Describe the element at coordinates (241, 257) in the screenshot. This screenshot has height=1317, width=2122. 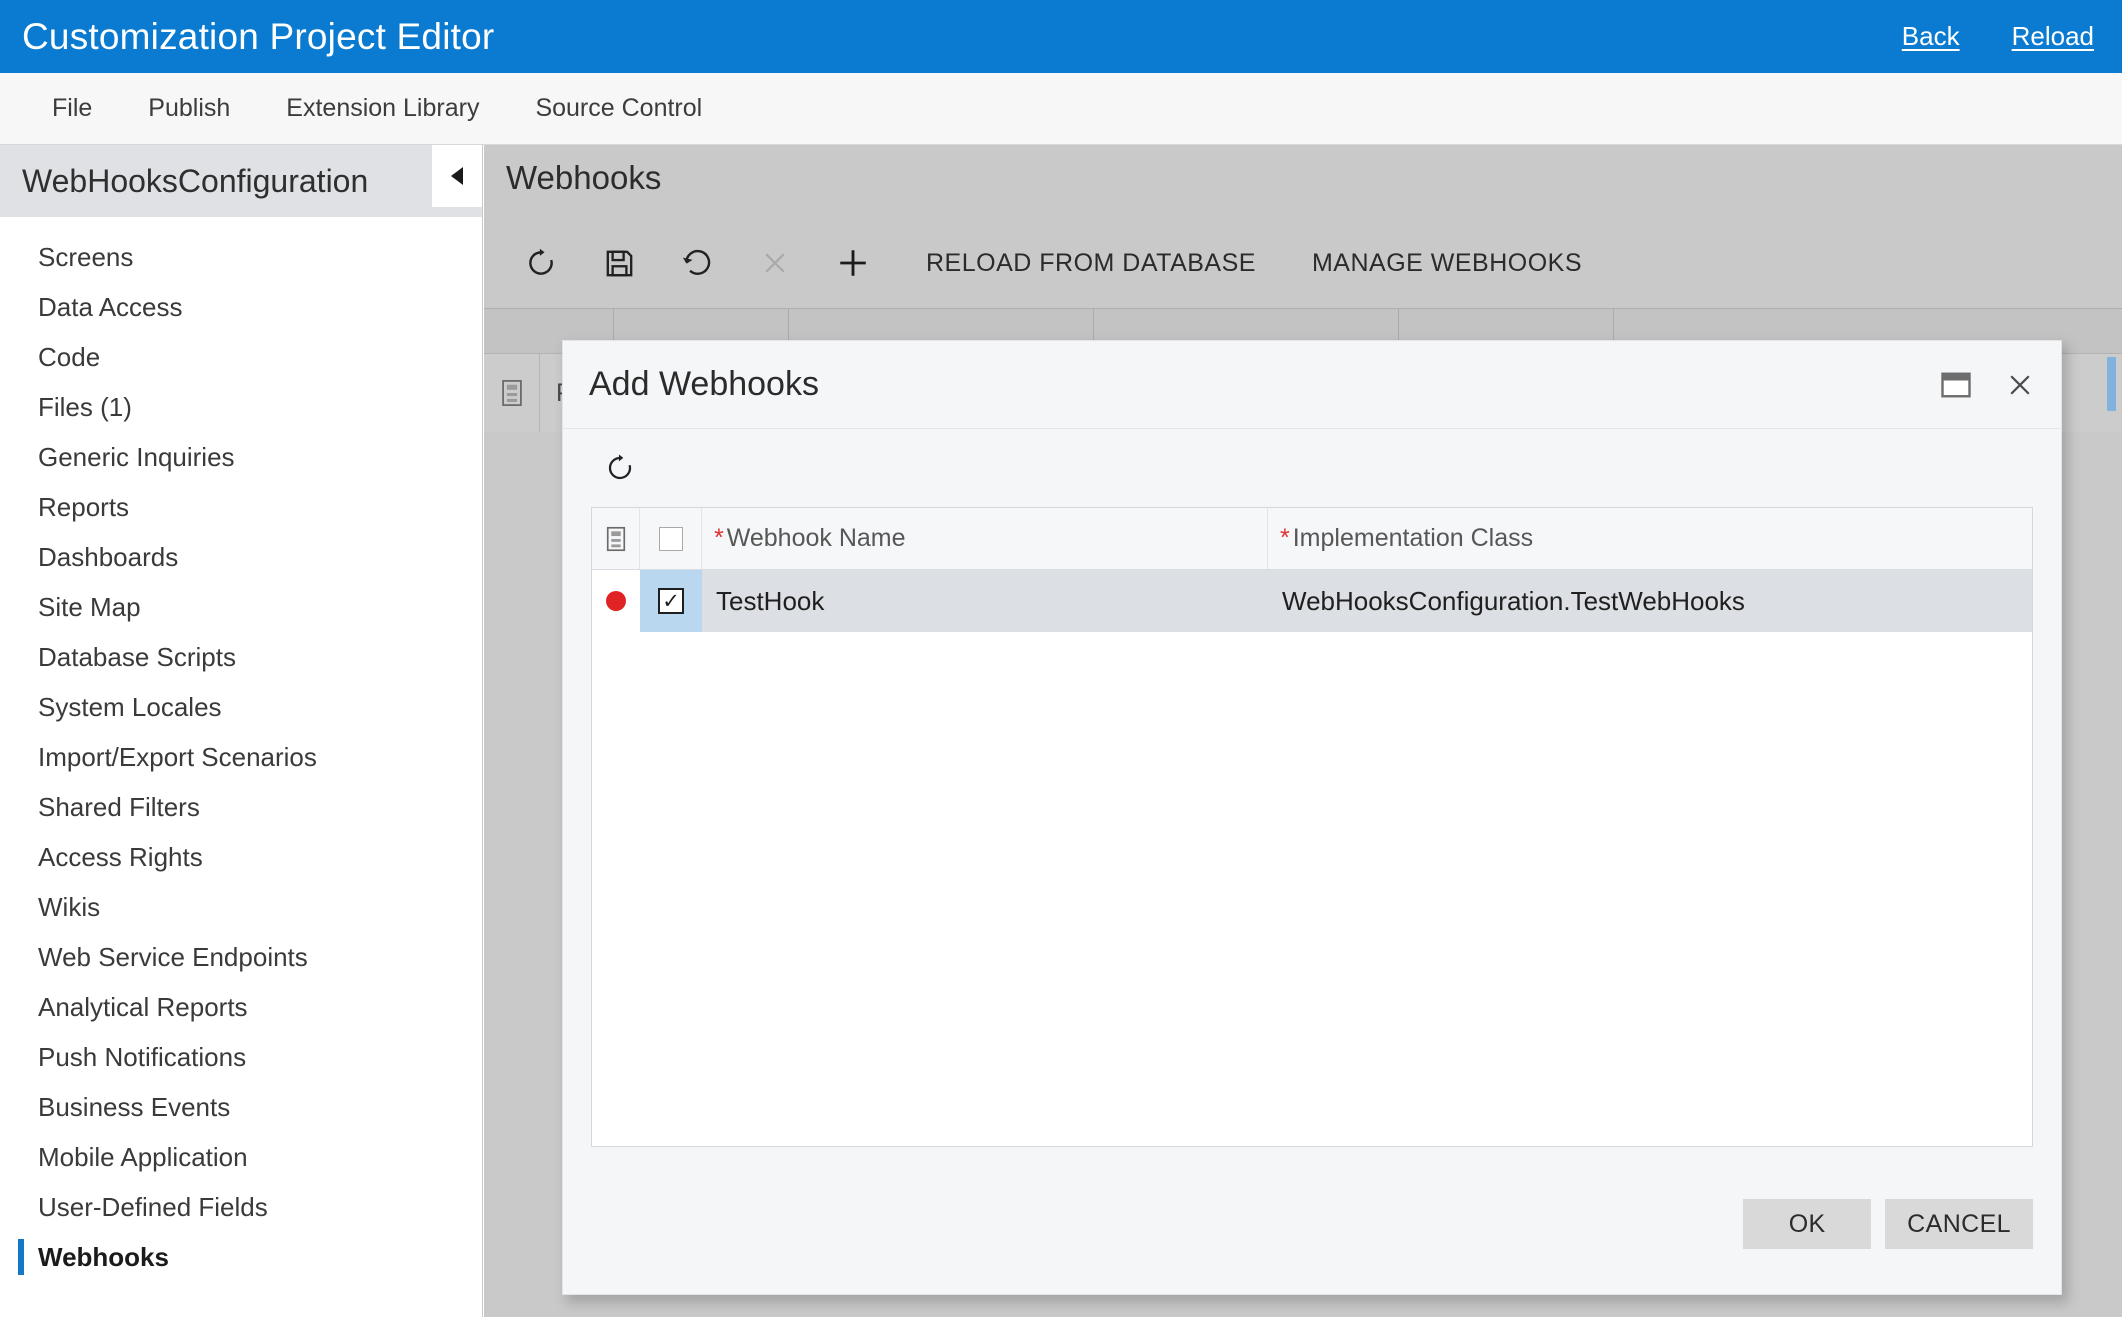
I see `sidebar-item-screens: Screens` at that location.